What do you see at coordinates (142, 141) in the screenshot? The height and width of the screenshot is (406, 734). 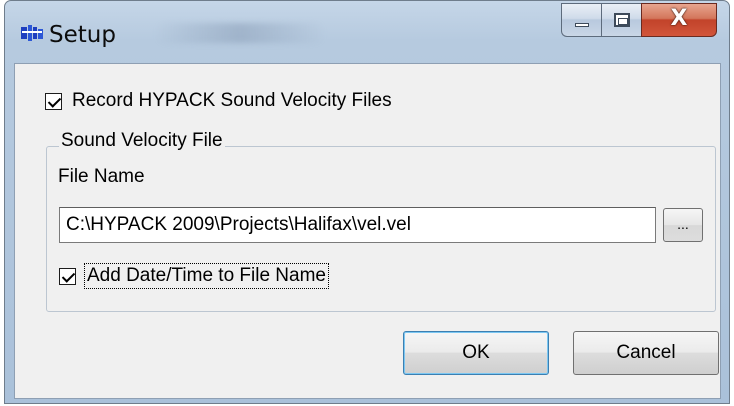 I see `group-legend: Sound Velocity File` at bounding box center [142, 141].